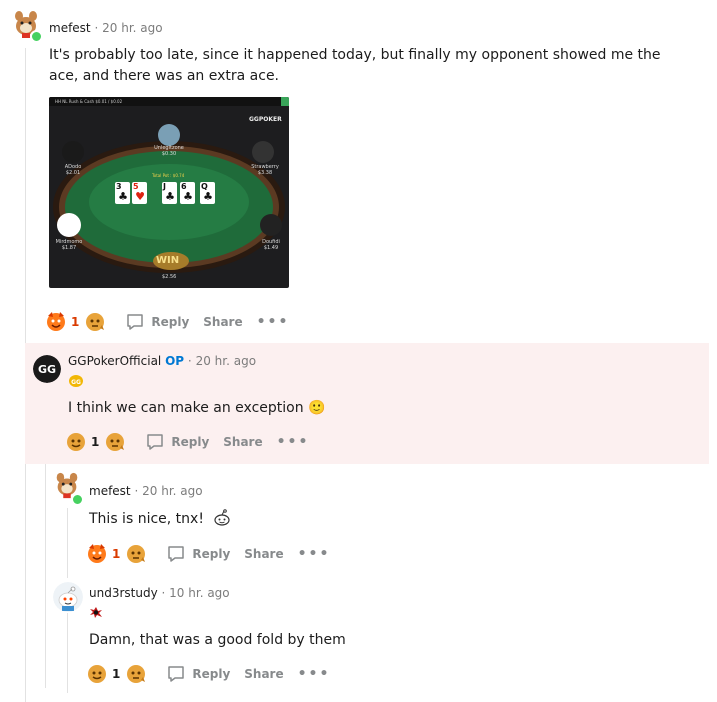  Describe the element at coordinates (89, 101) in the screenshot. I see `game-title: HH NL Rush & Cash $0.01 / $0.02` at that location.